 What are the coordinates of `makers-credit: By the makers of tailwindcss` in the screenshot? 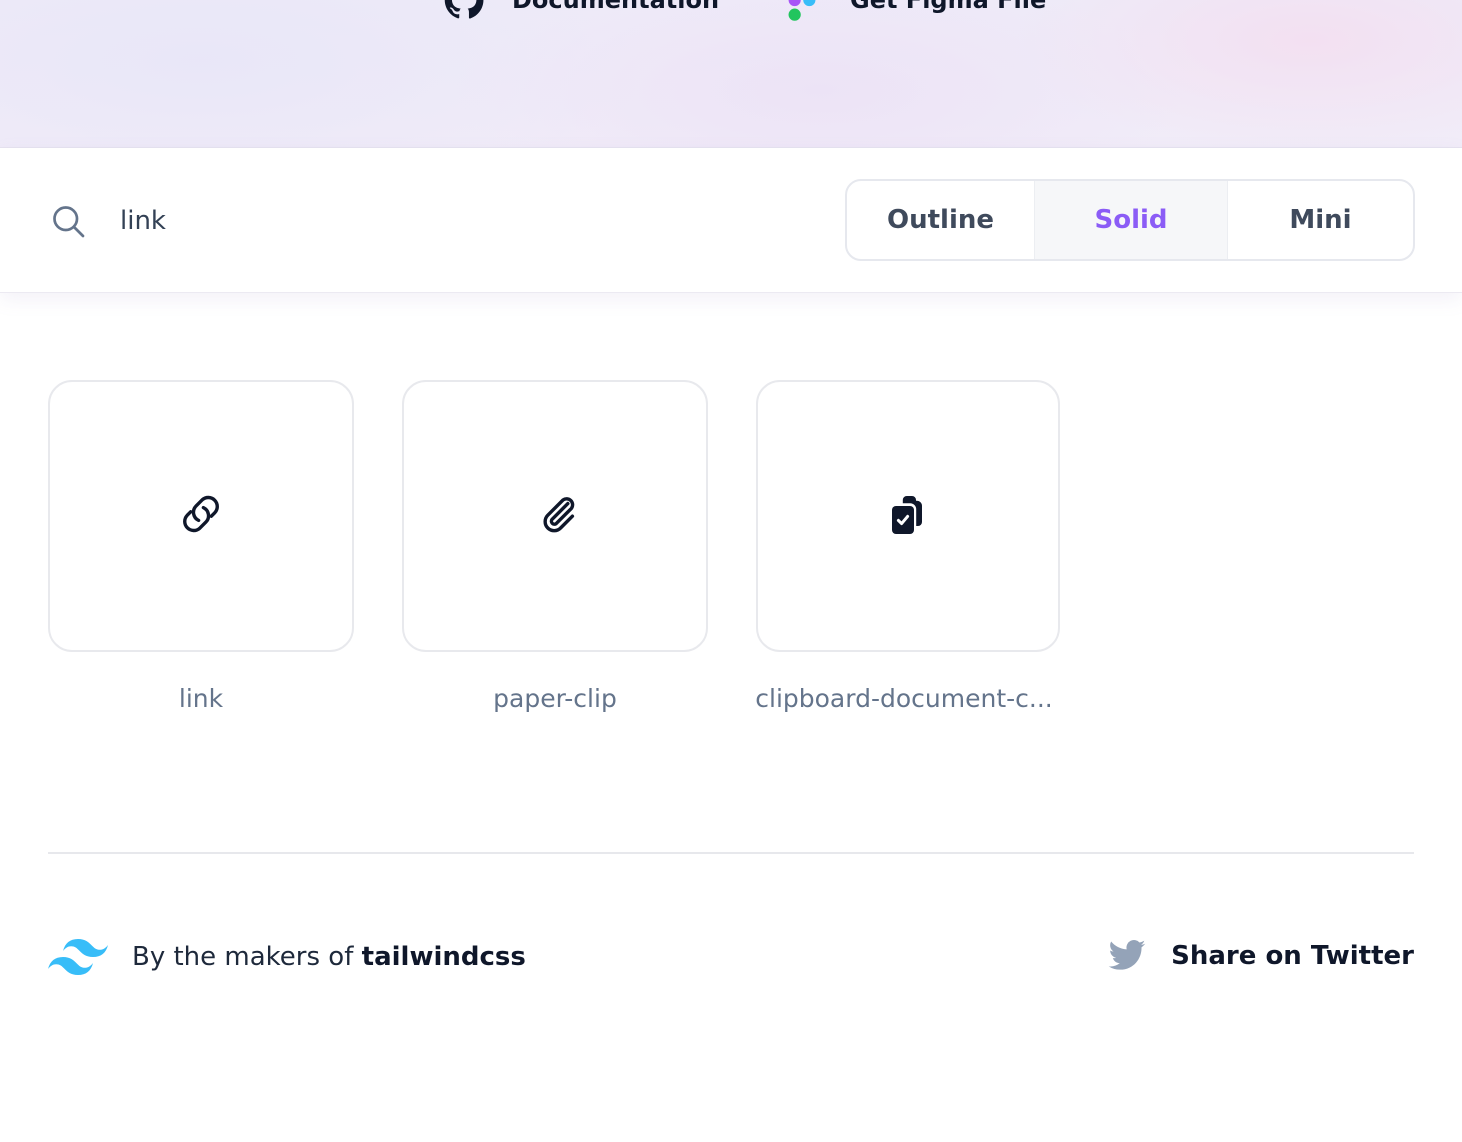 It's located at (287, 957).